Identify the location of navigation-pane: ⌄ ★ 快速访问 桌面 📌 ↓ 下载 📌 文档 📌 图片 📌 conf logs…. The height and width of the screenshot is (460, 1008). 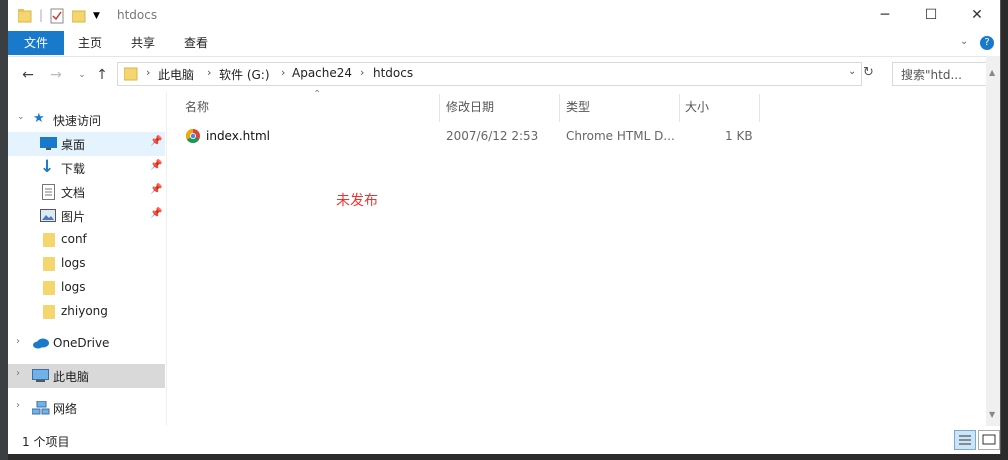
(86, 262).